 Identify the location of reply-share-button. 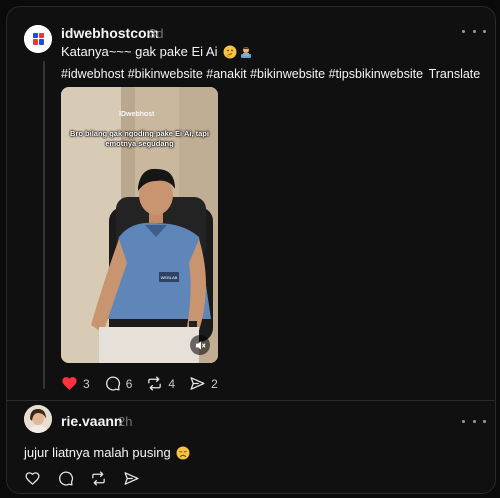
(131, 478).